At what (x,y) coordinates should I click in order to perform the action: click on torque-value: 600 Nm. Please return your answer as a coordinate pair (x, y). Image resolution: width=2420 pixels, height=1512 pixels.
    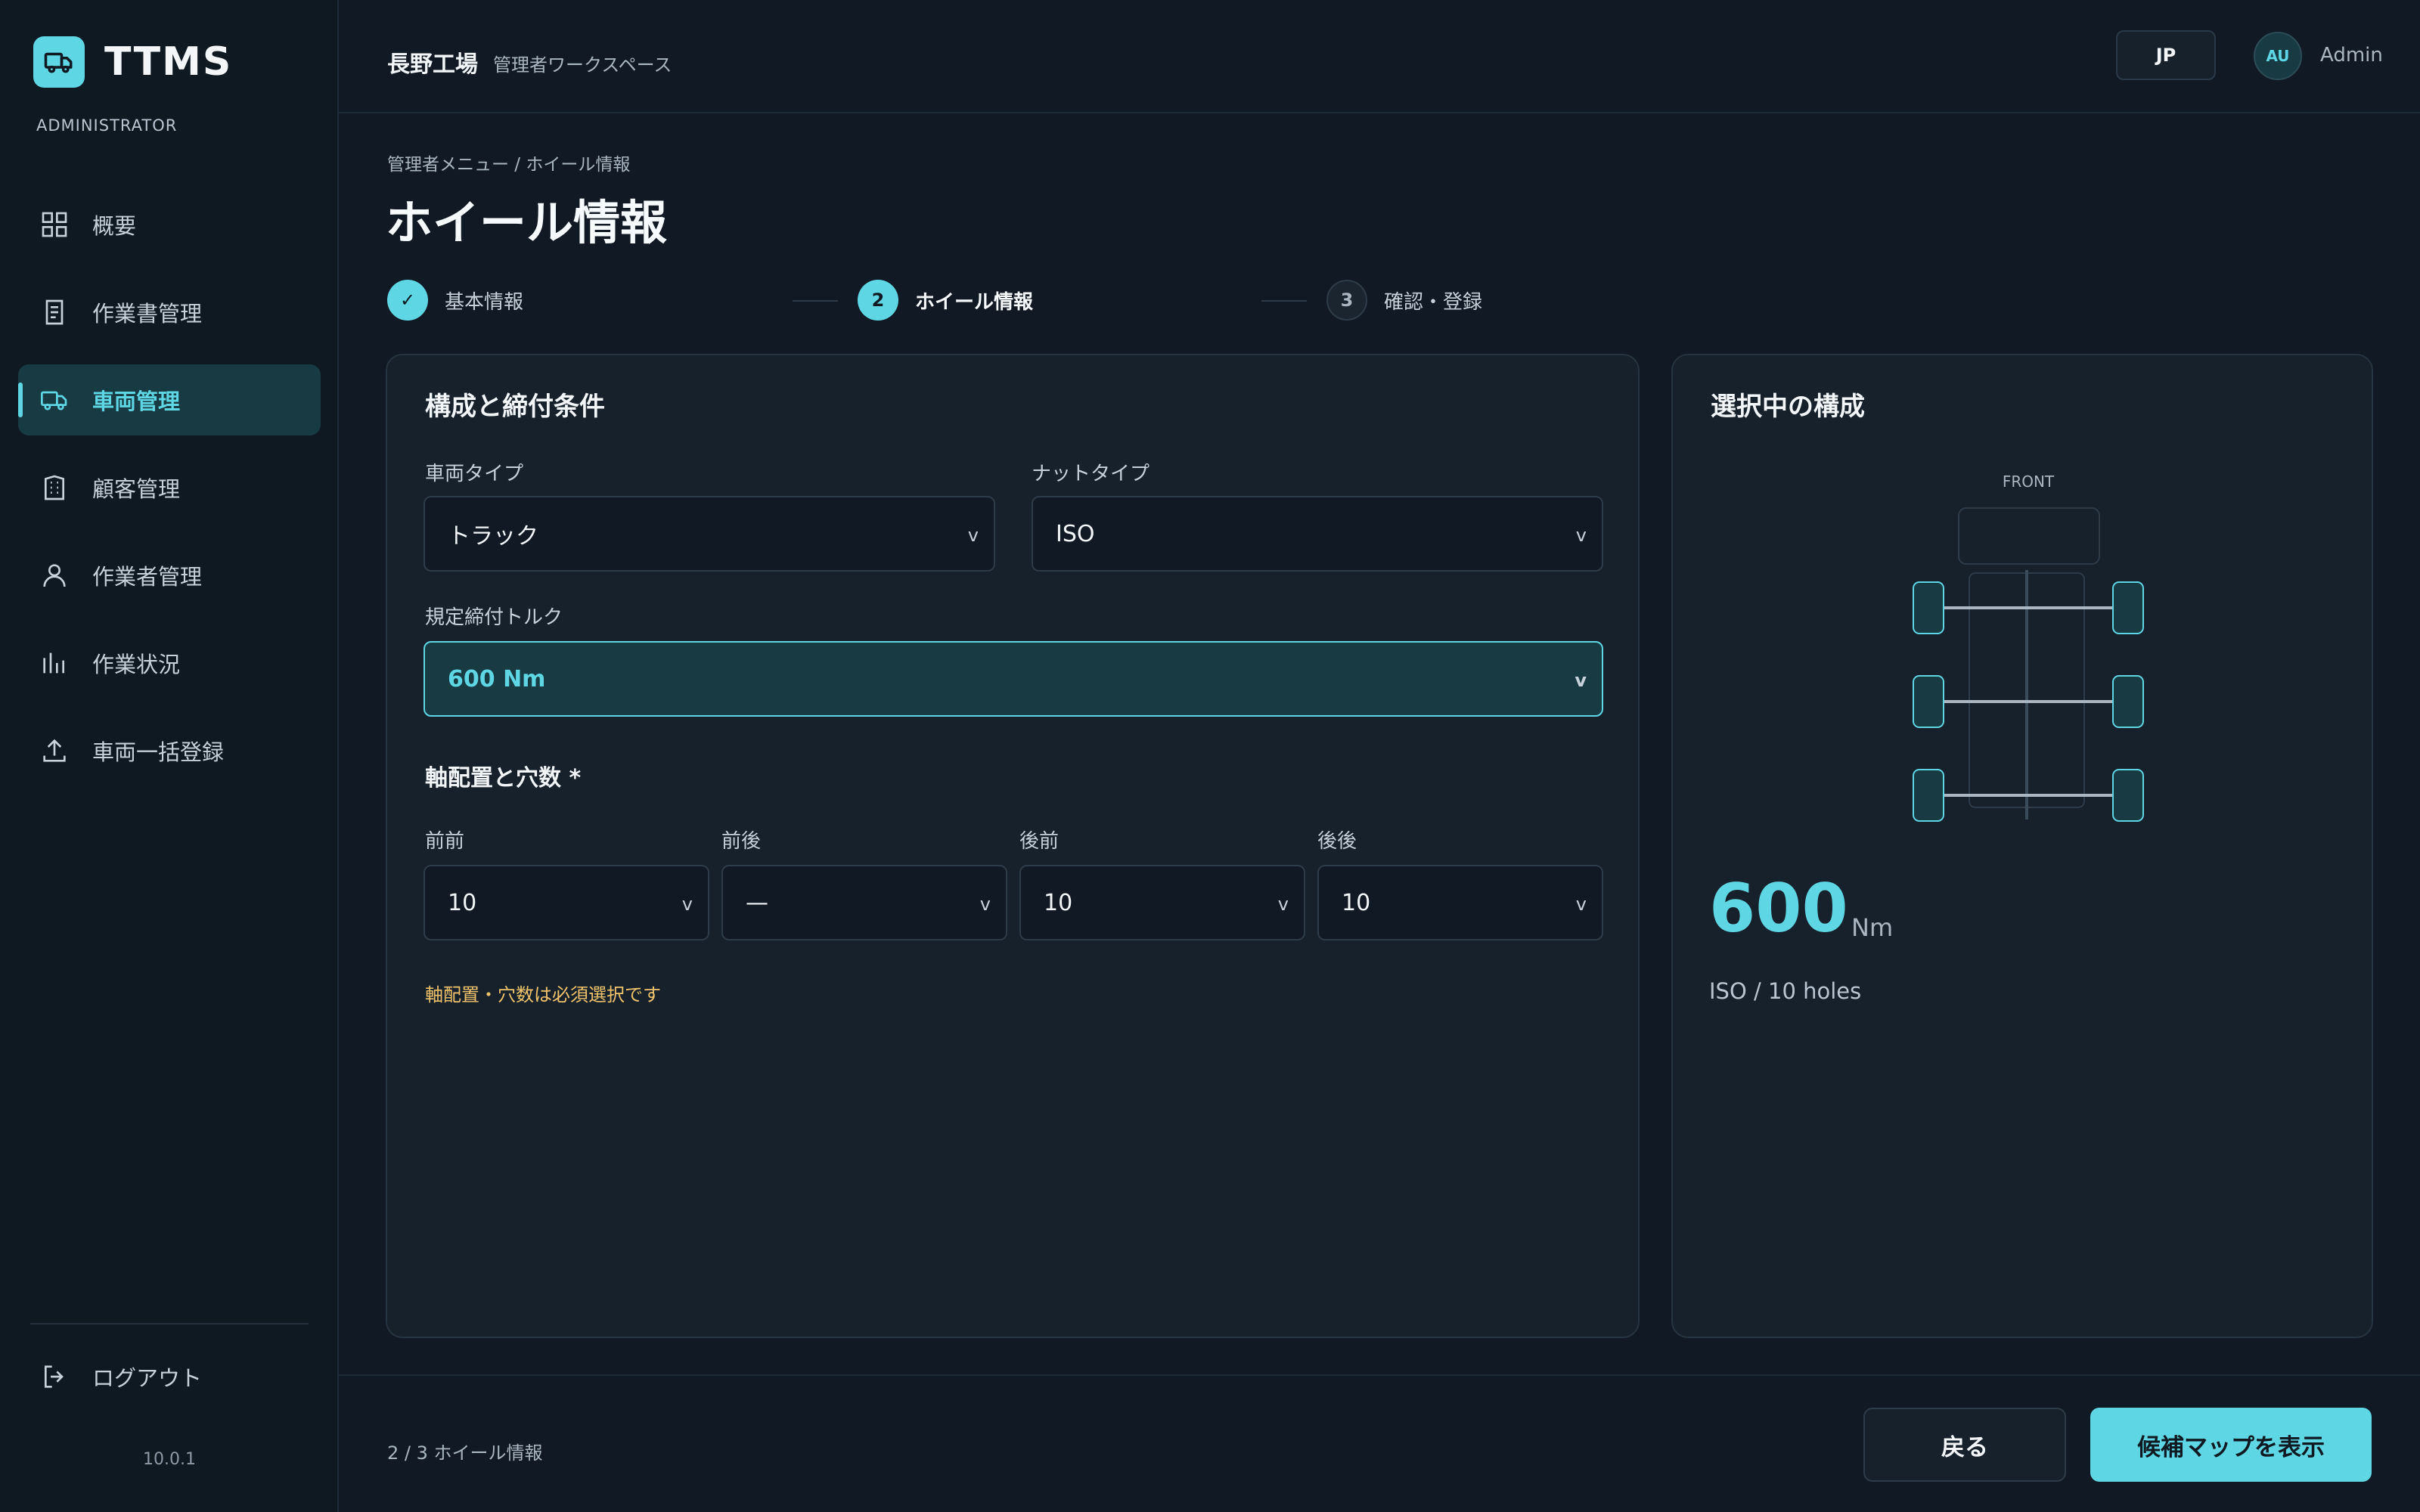
    Looking at the image, I should click on (497, 679).